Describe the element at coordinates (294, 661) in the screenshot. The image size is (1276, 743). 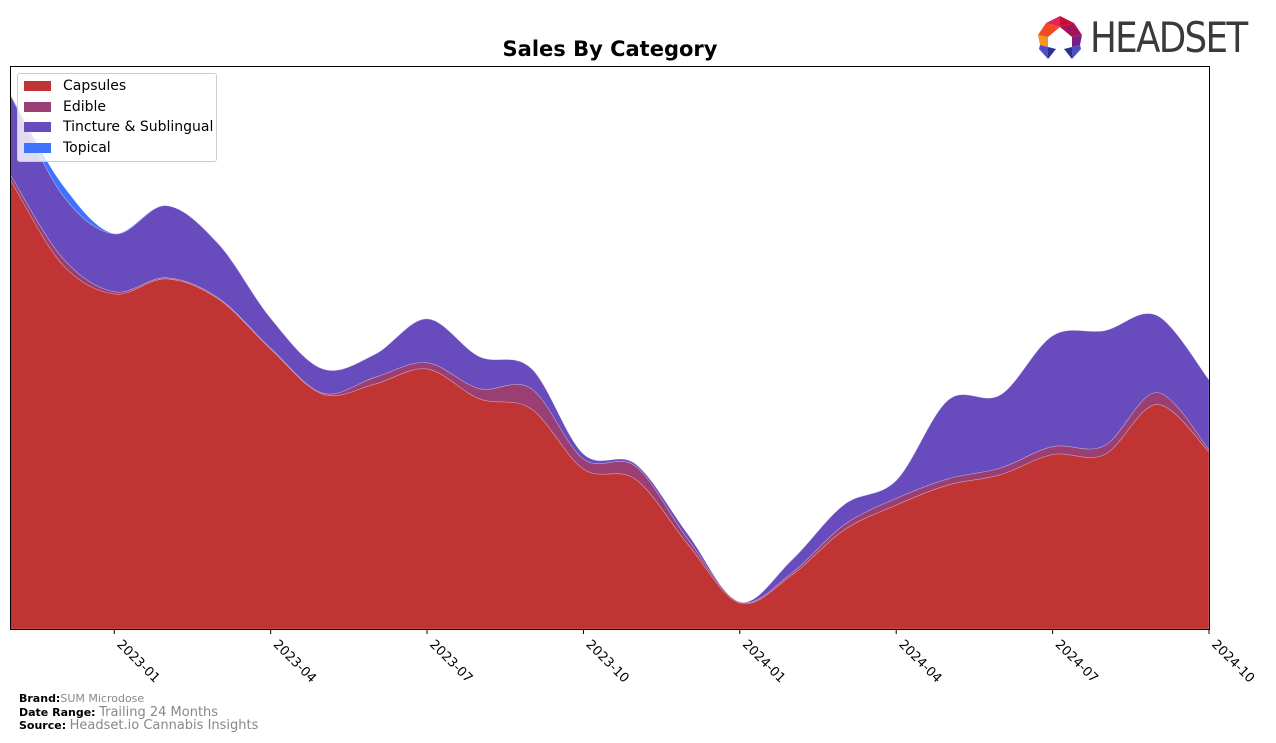
I see `x-tick-label: 2023-04` at that location.